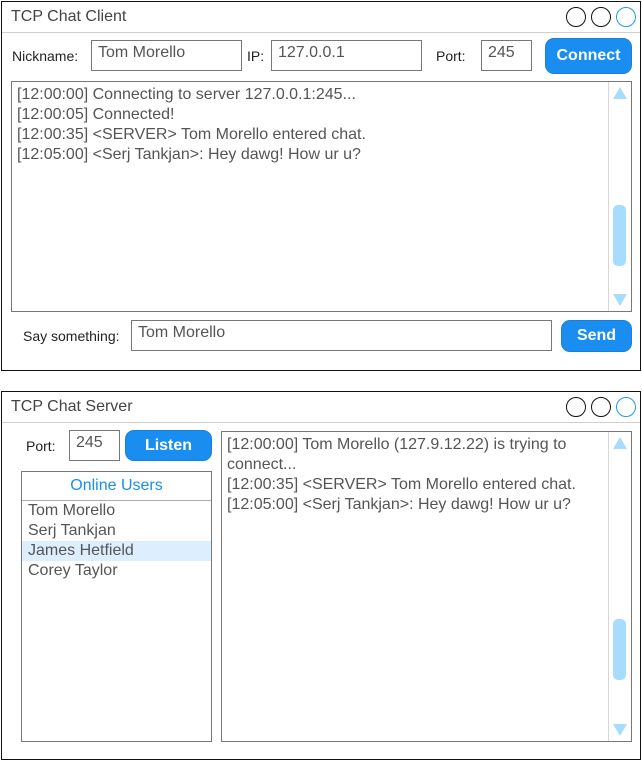  What do you see at coordinates (619, 586) in the screenshot?
I see `server-log-scrollbar` at bounding box center [619, 586].